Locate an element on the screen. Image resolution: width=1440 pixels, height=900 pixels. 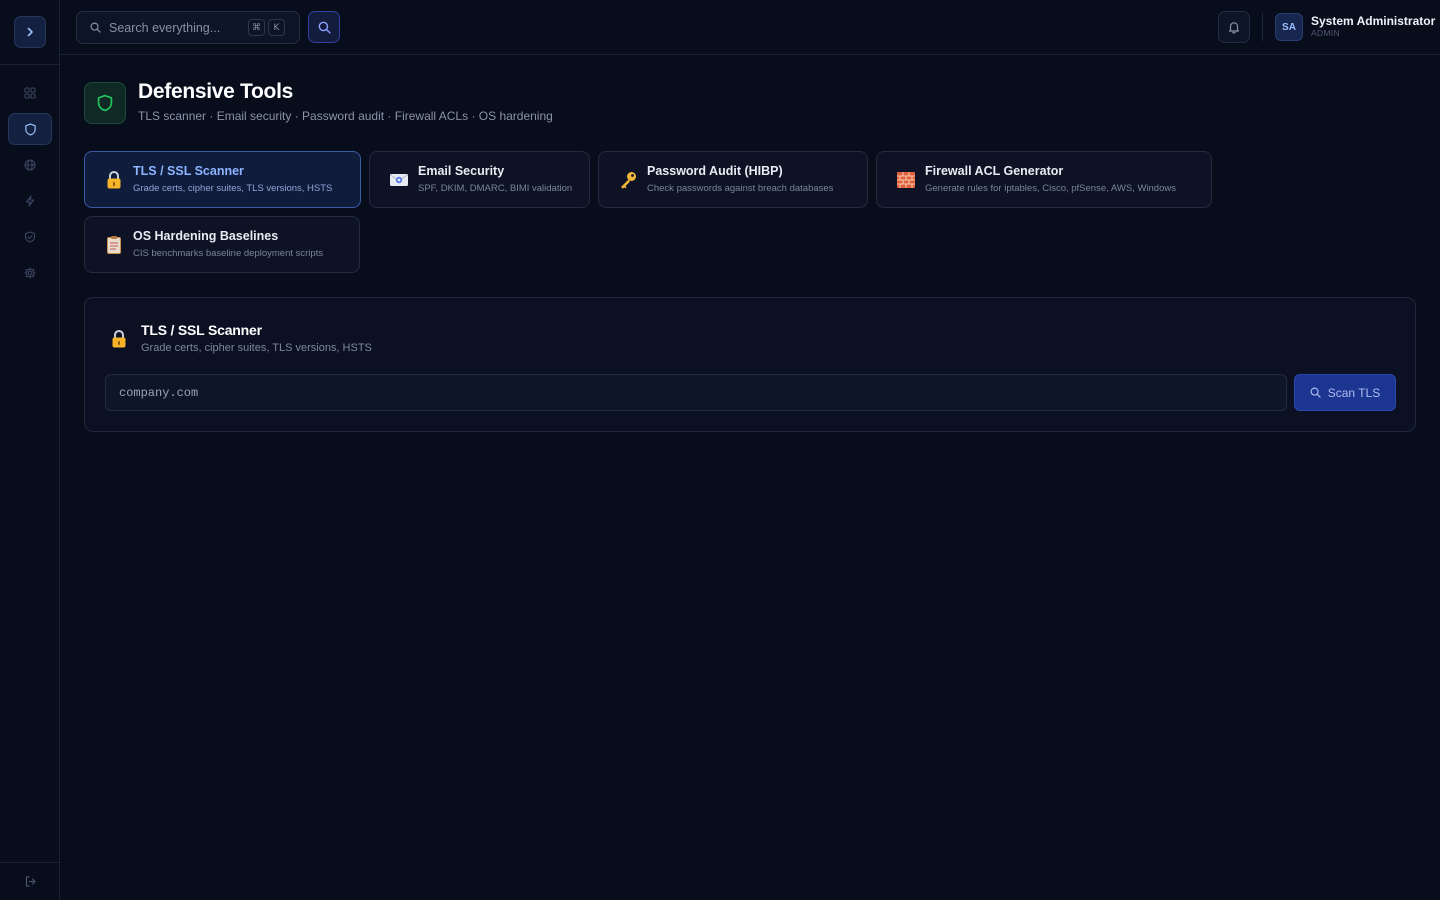
sidebar-item-dashboard is located at coordinates (30, 93).